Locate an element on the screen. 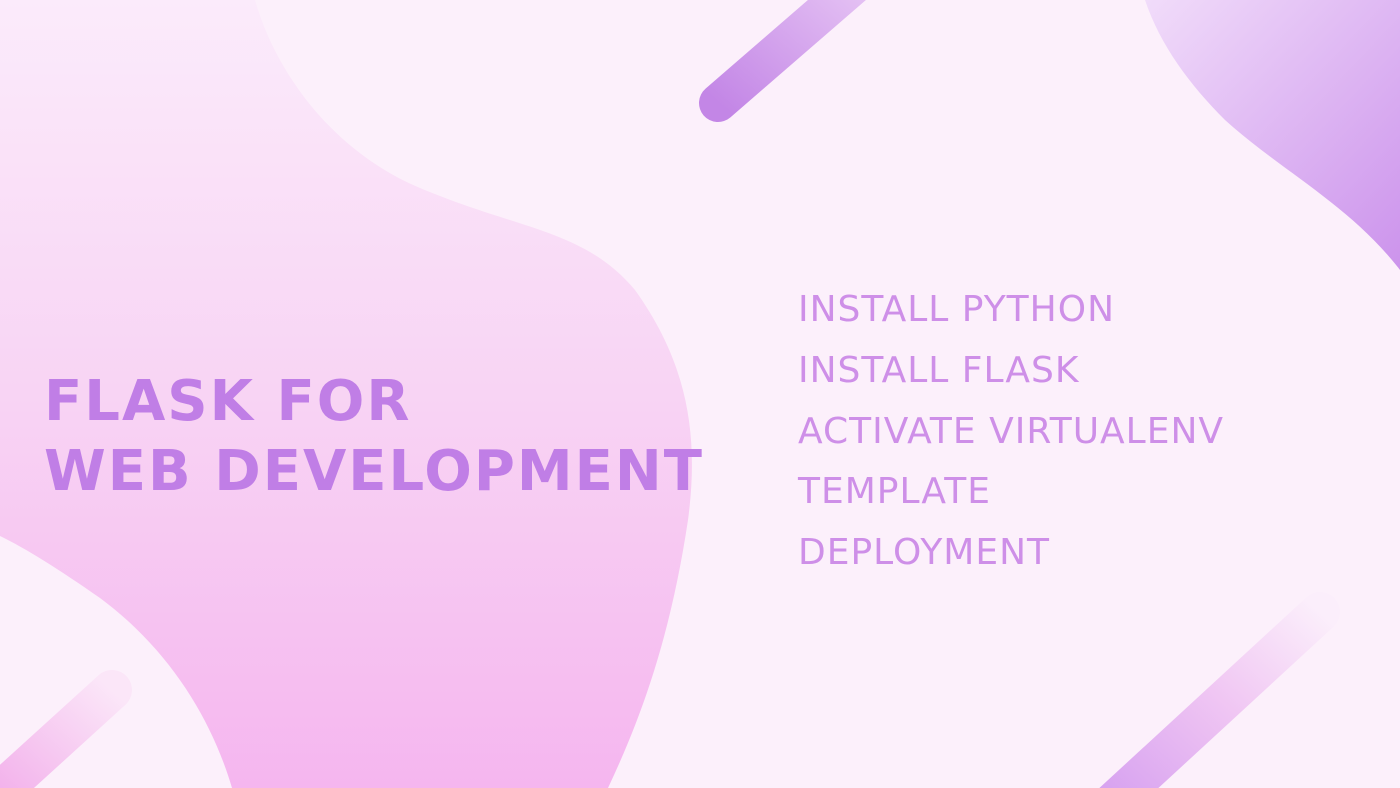  topic-item-activate-virtualenv: ACTIVATE VIRTUALENV is located at coordinates (1011, 431).